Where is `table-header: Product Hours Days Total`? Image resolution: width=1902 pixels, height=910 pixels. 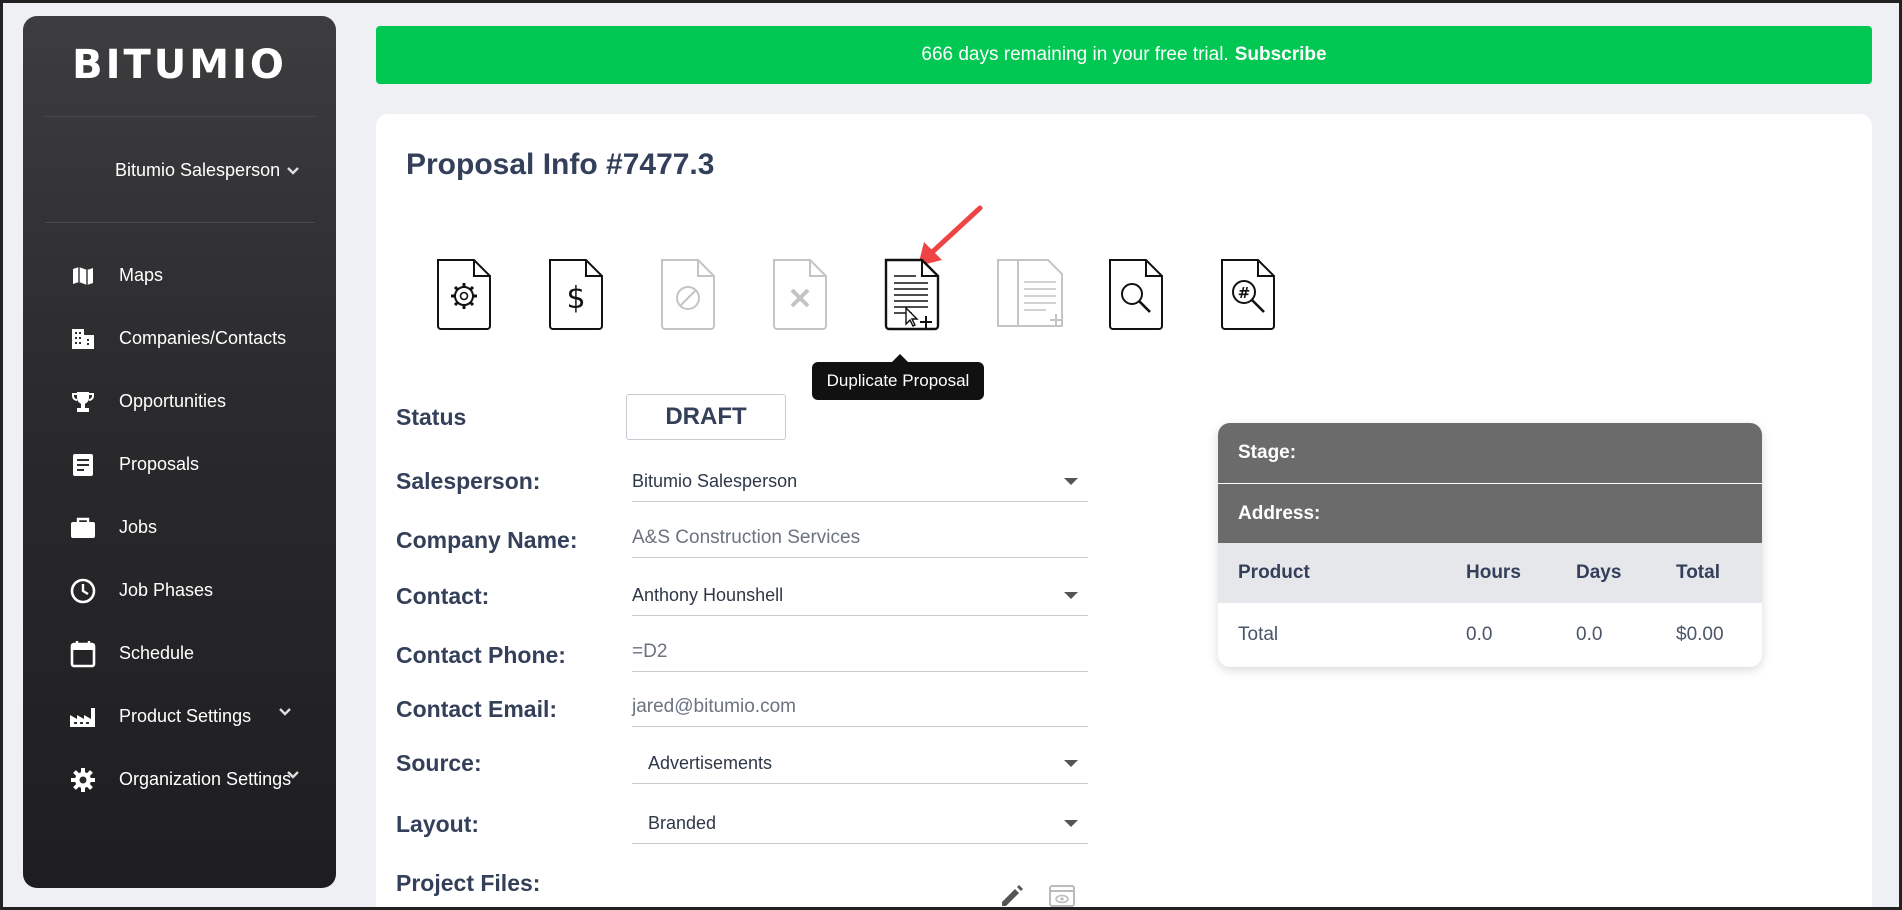 table-header: Product Hours Days Total is located at coordinates (1490, 573).